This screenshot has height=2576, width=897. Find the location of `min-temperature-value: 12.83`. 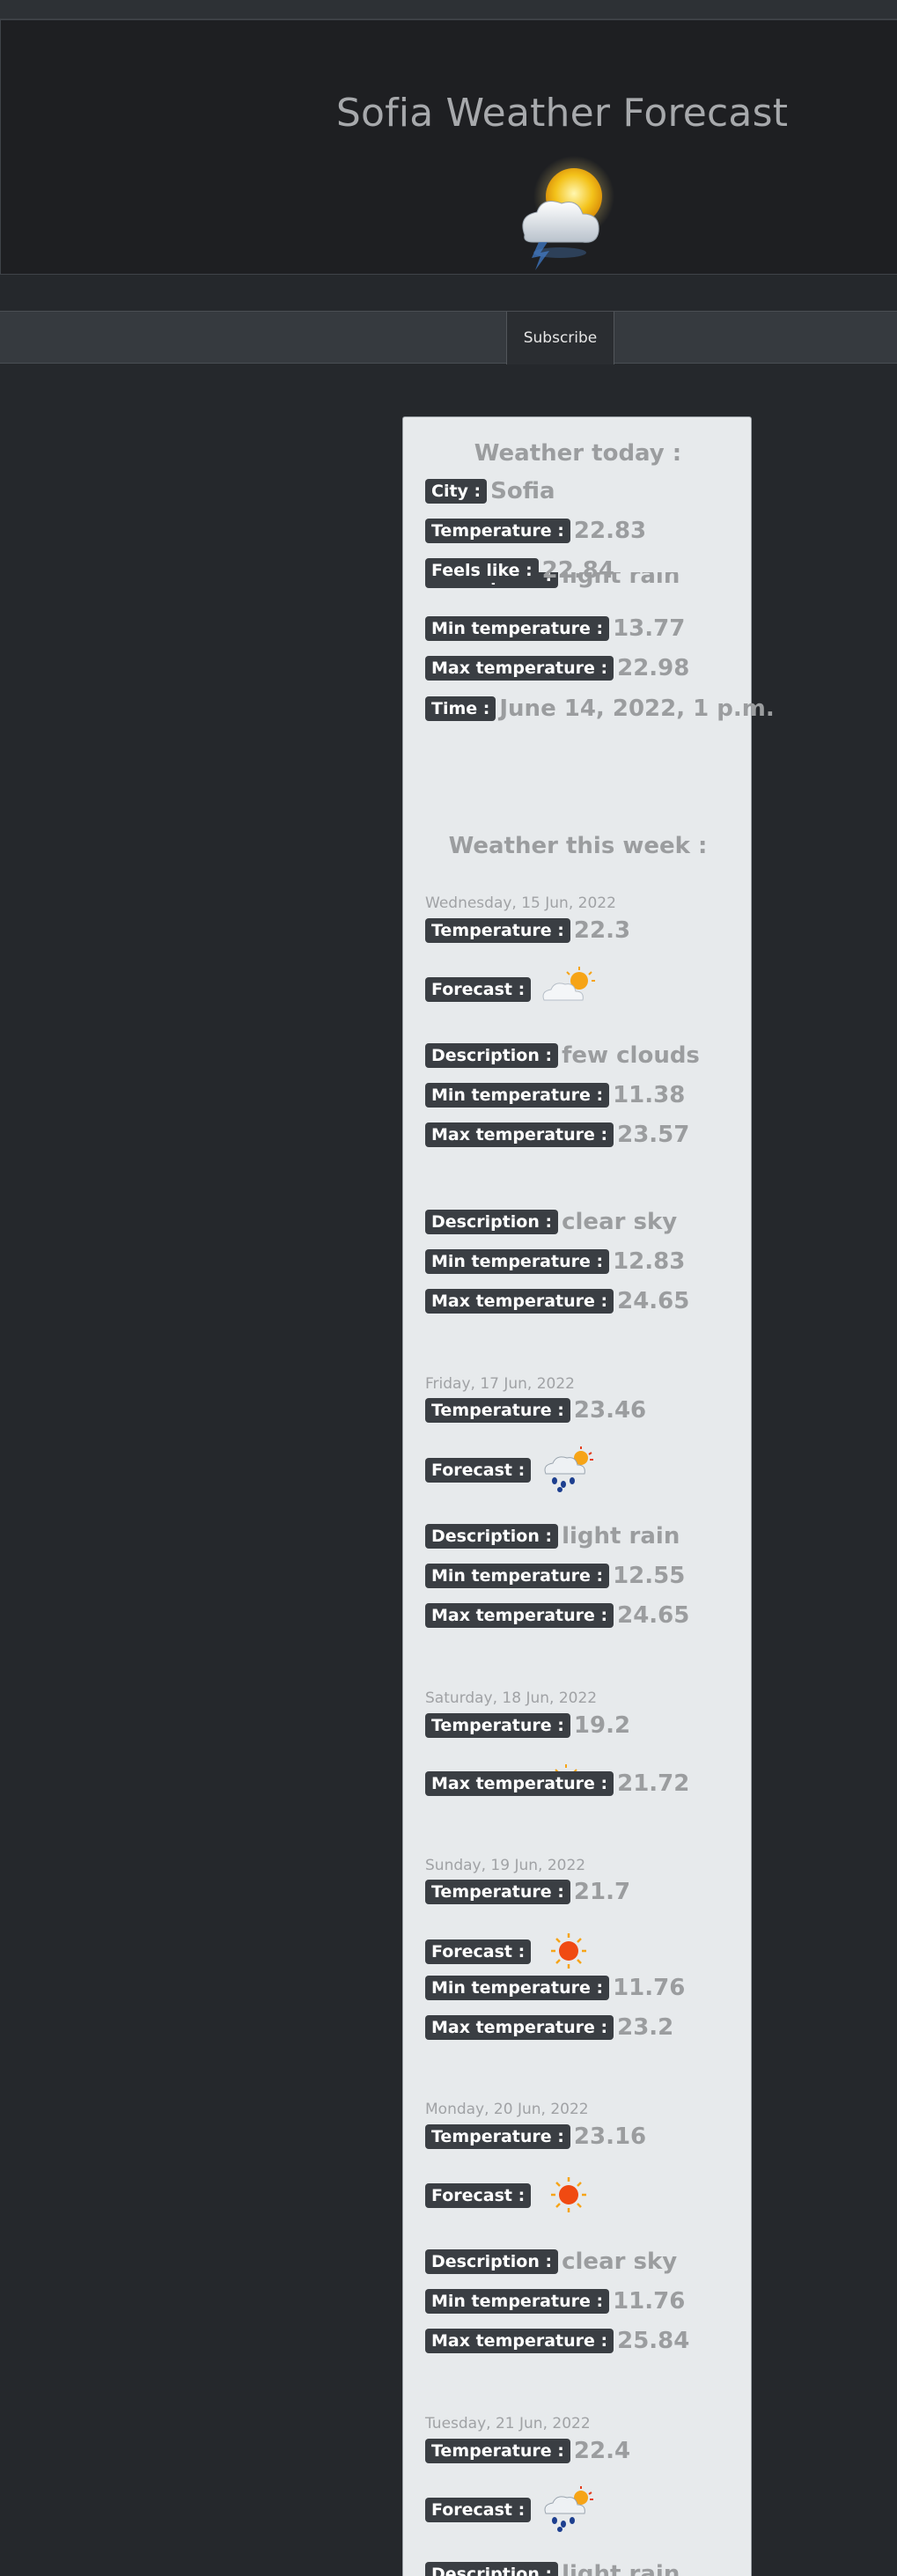

min-temperature-value: 12.83 is located at coordinates (649, 1262).